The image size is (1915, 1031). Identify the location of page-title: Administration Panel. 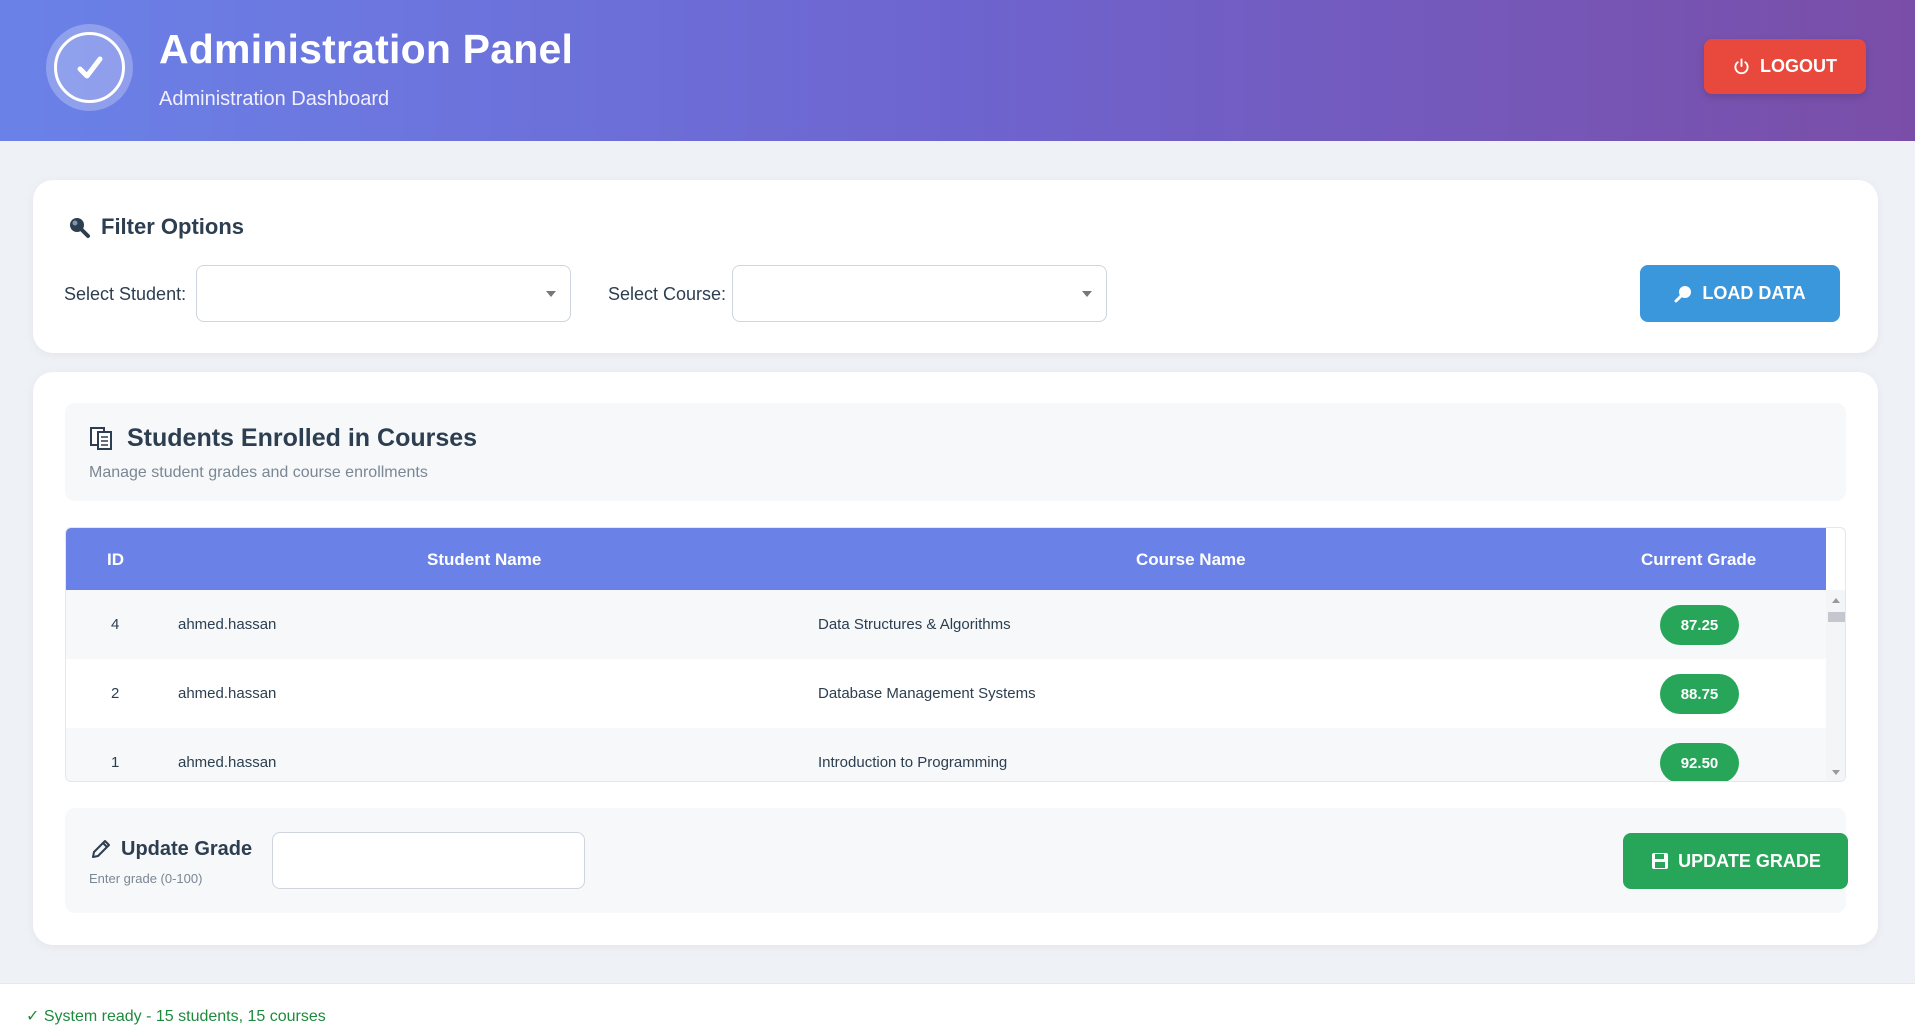
(366, 49).